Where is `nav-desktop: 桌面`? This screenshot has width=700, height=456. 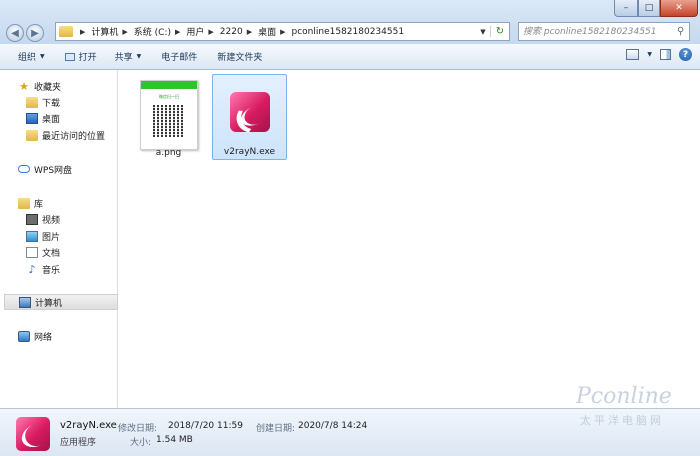
nav-desktop: 桌面 is located at coordinates (71, 118).